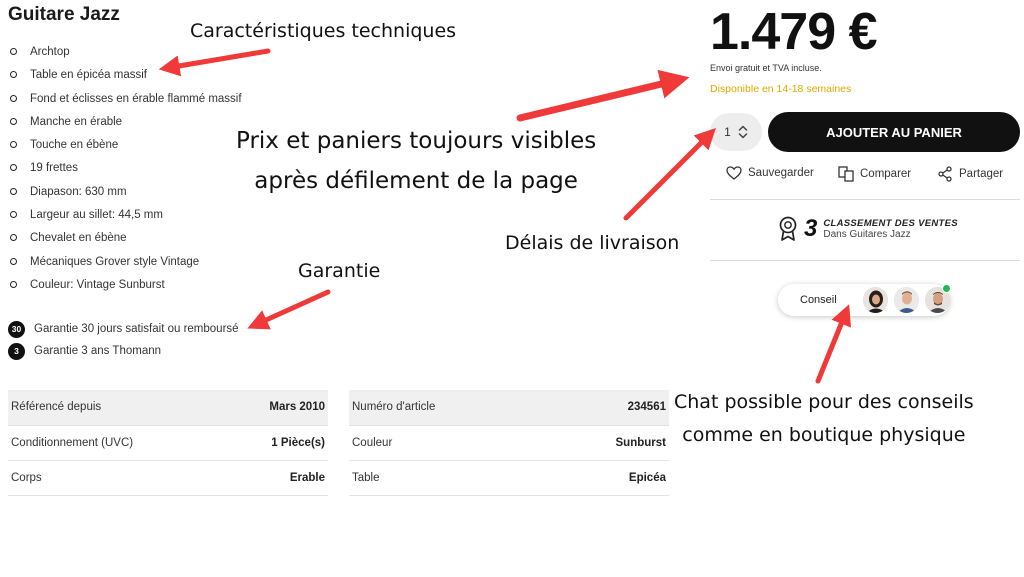  I want to click on guarantee-30-badge-icon: 30, so click(16, 329).